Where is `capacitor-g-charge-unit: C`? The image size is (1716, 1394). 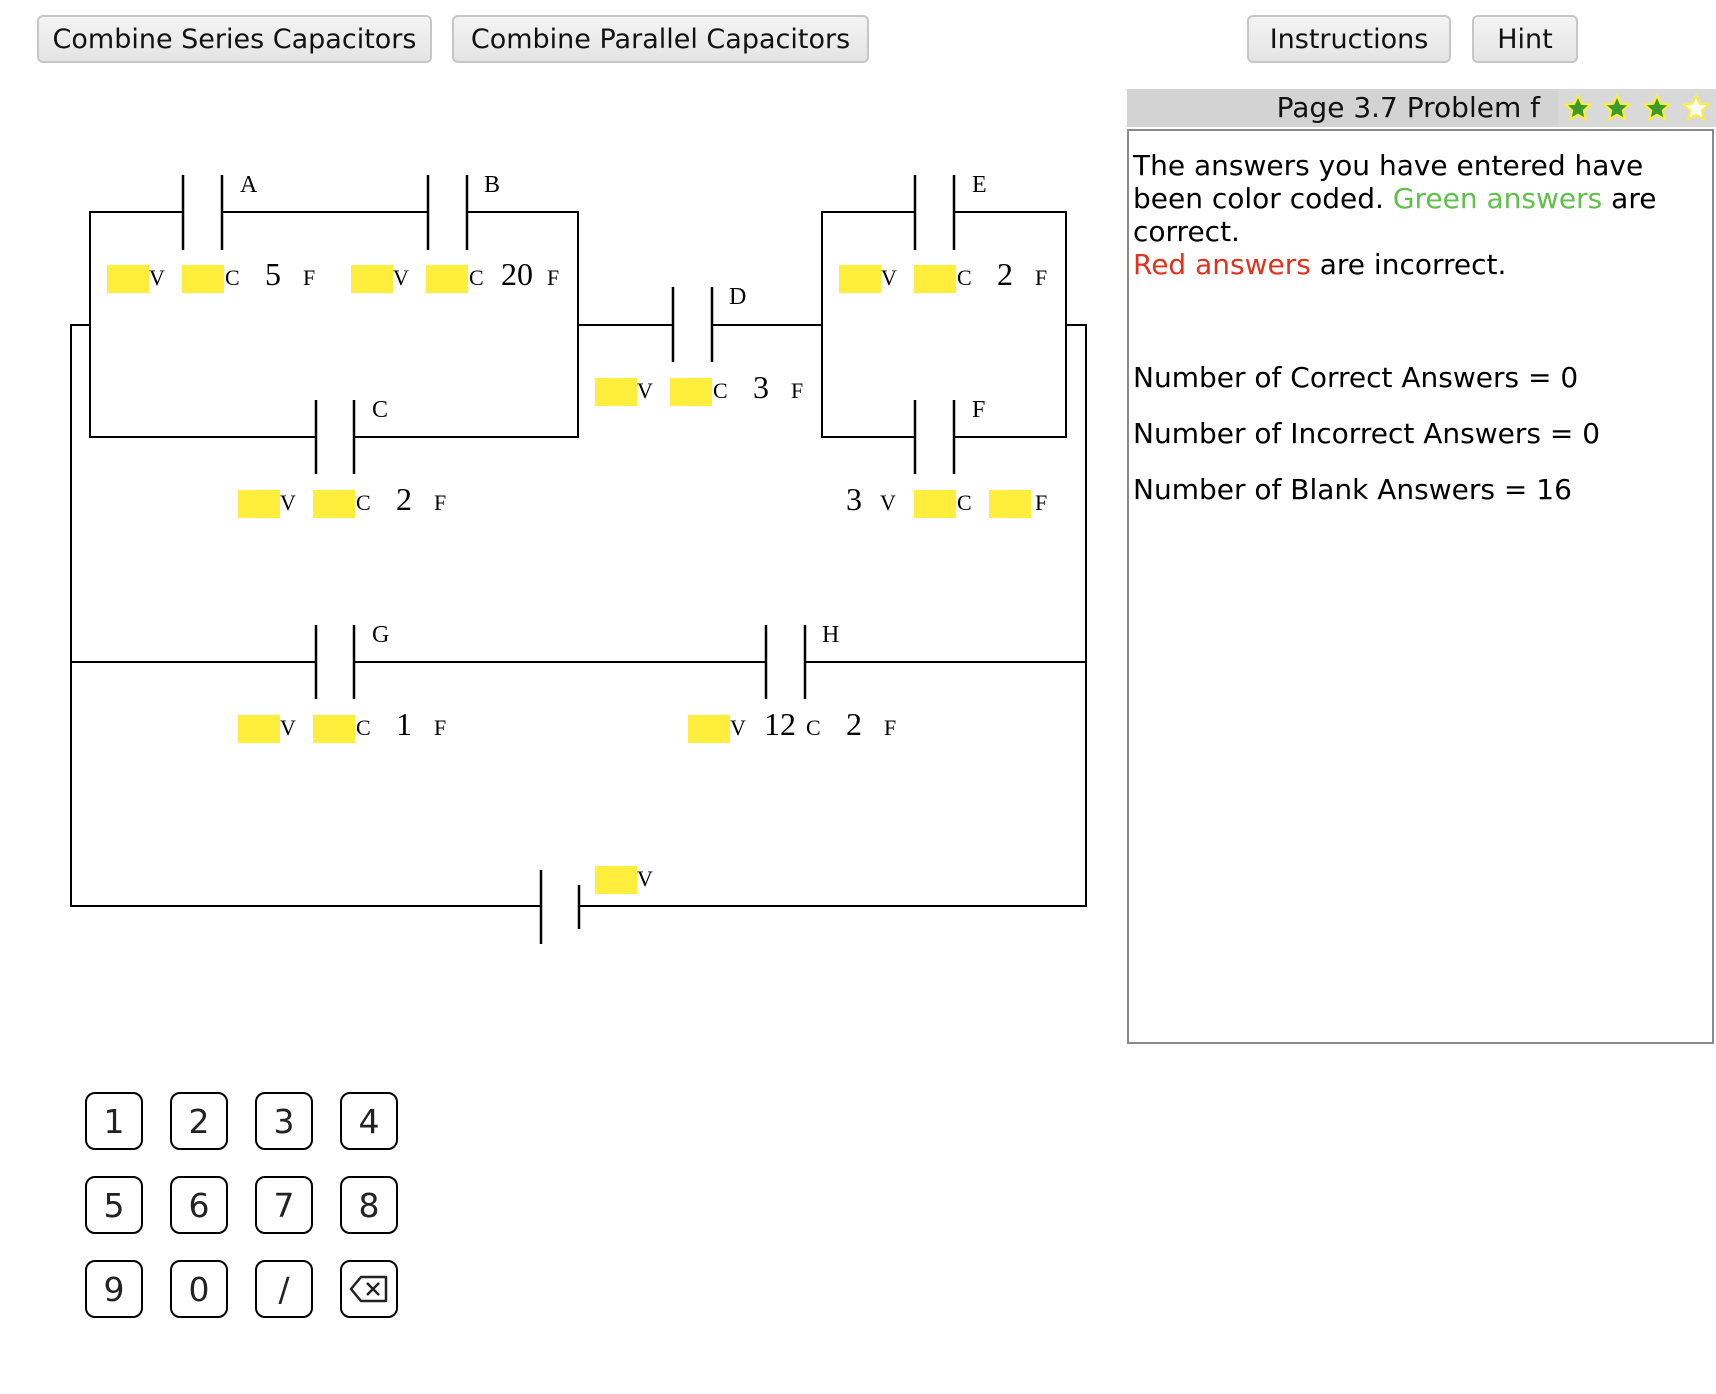
capacitor-g-charge-unit: C is located at coordinates (363, 727).